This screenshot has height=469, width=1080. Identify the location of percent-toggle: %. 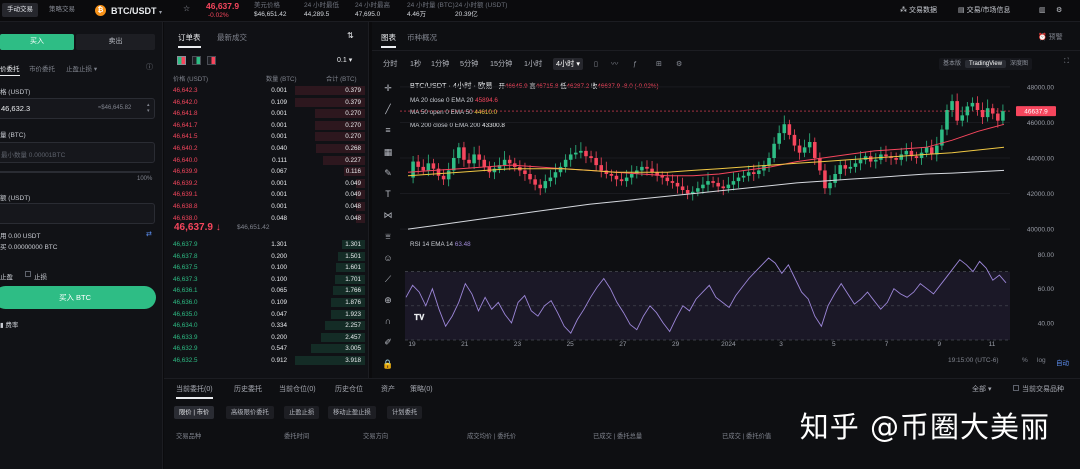
(1025, 360).